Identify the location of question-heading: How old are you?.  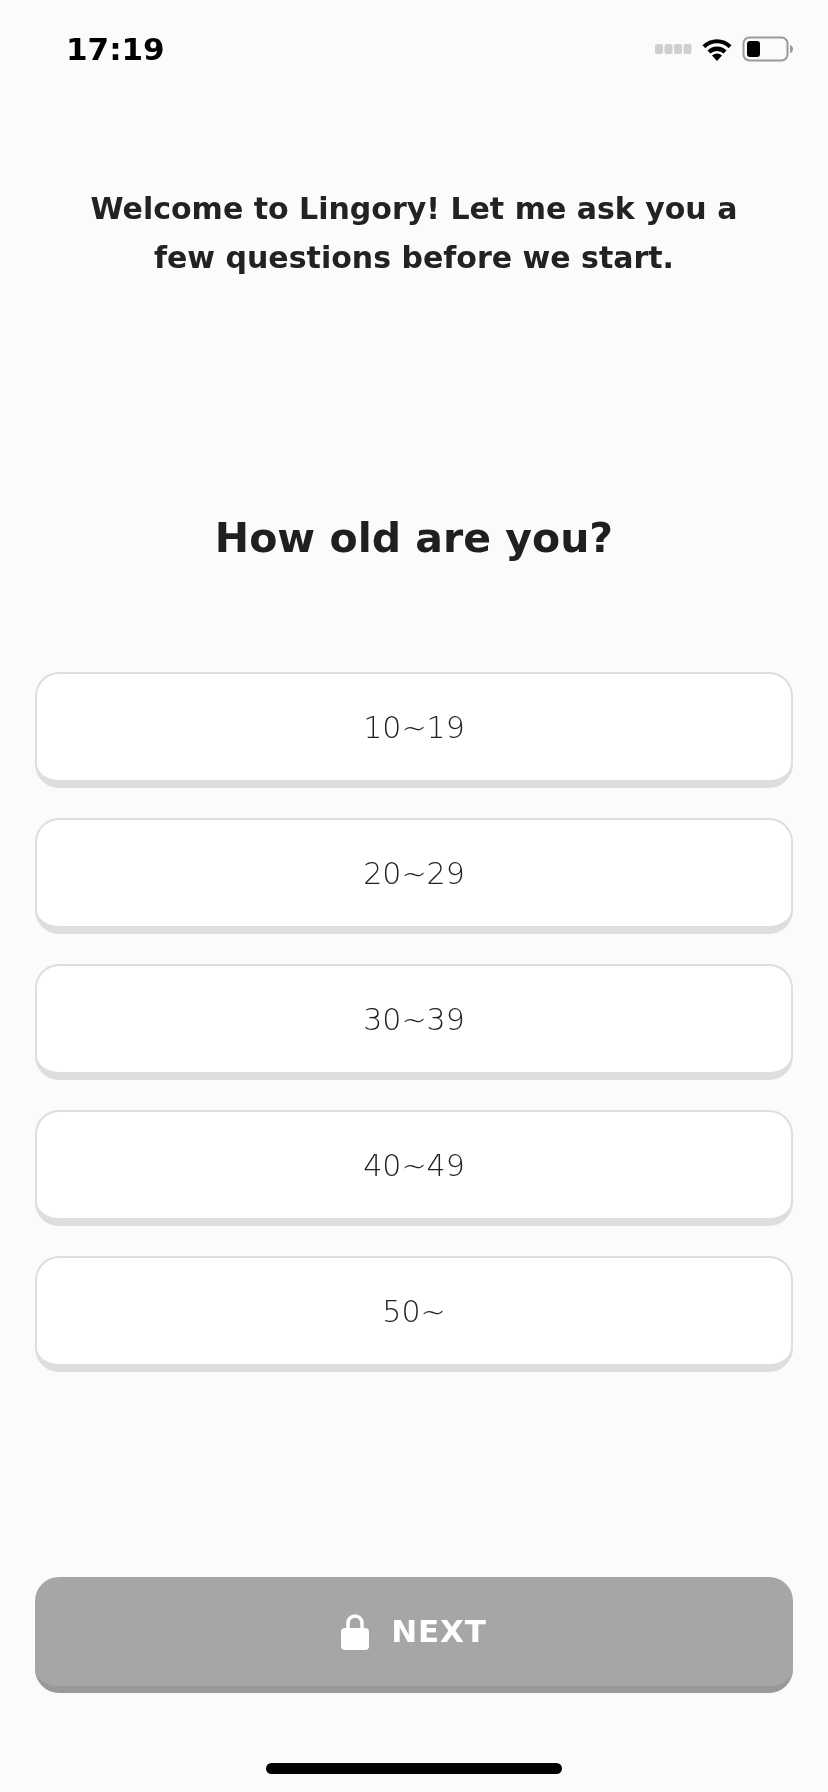
(414, 538).